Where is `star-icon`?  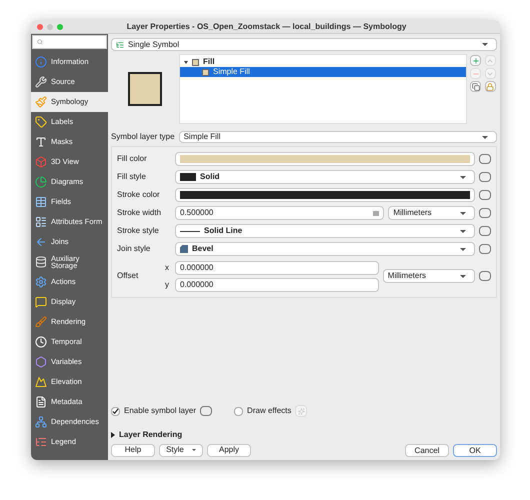
star-icon is located at coordinates (301, 411).